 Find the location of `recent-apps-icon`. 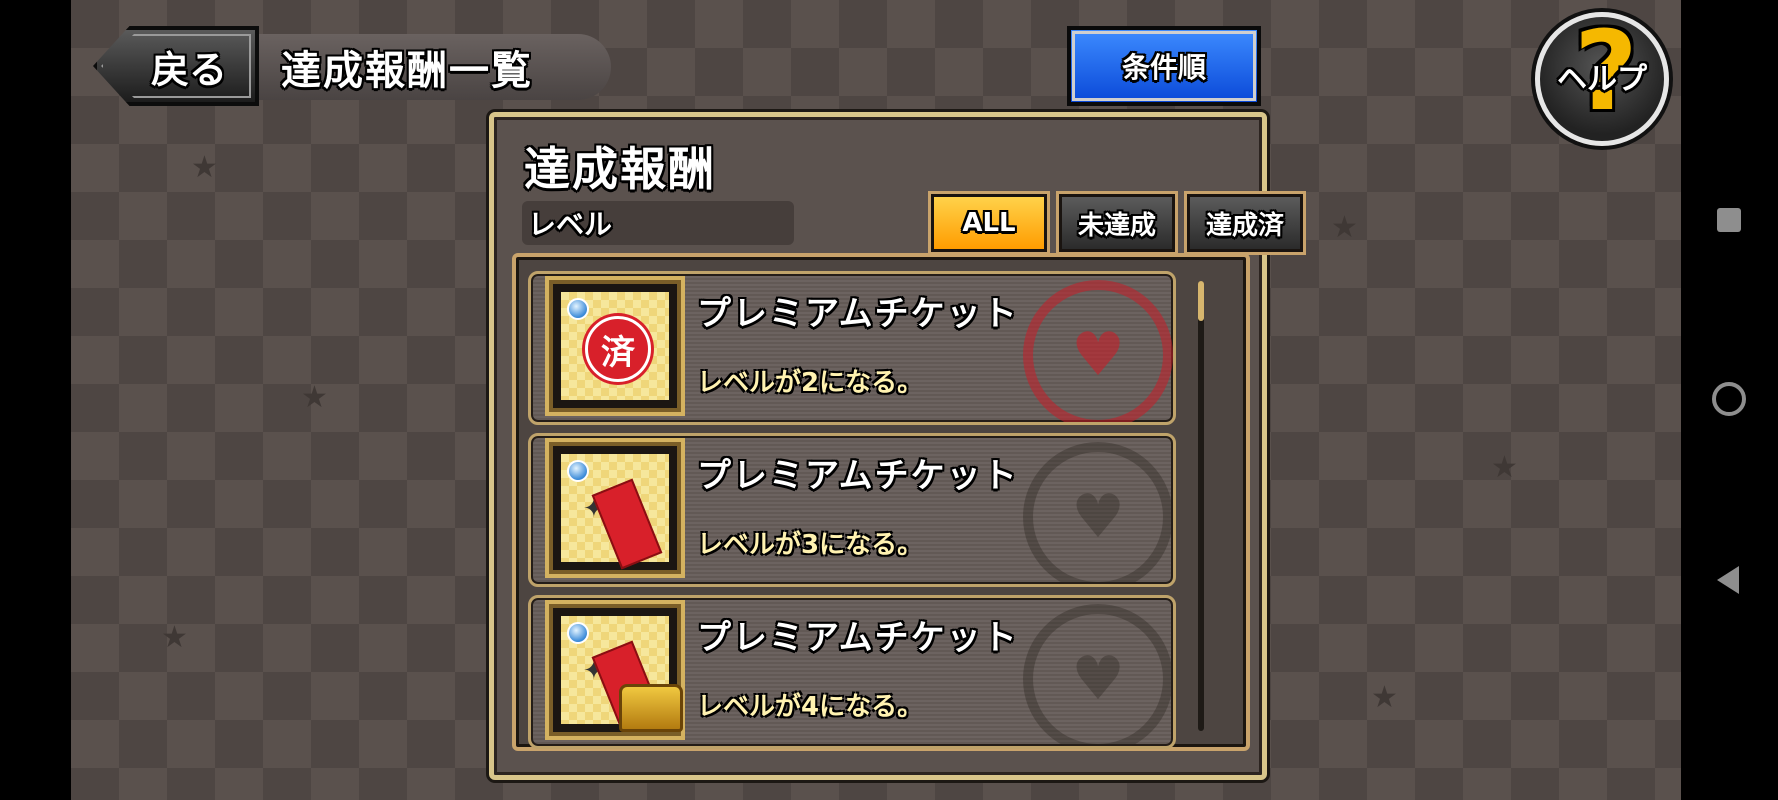

recent-apps-icon is located at coordinates (1729, 220).